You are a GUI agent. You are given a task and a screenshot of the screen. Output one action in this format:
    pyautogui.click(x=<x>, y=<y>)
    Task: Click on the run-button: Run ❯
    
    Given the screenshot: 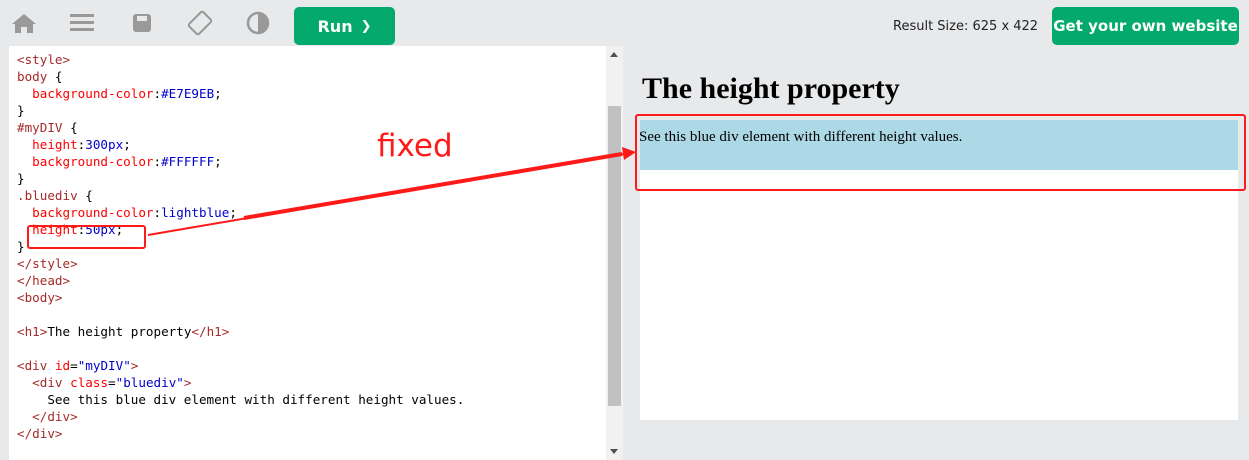 What is the action you would take?
    pyautogui.click(x=344, y=26)
    